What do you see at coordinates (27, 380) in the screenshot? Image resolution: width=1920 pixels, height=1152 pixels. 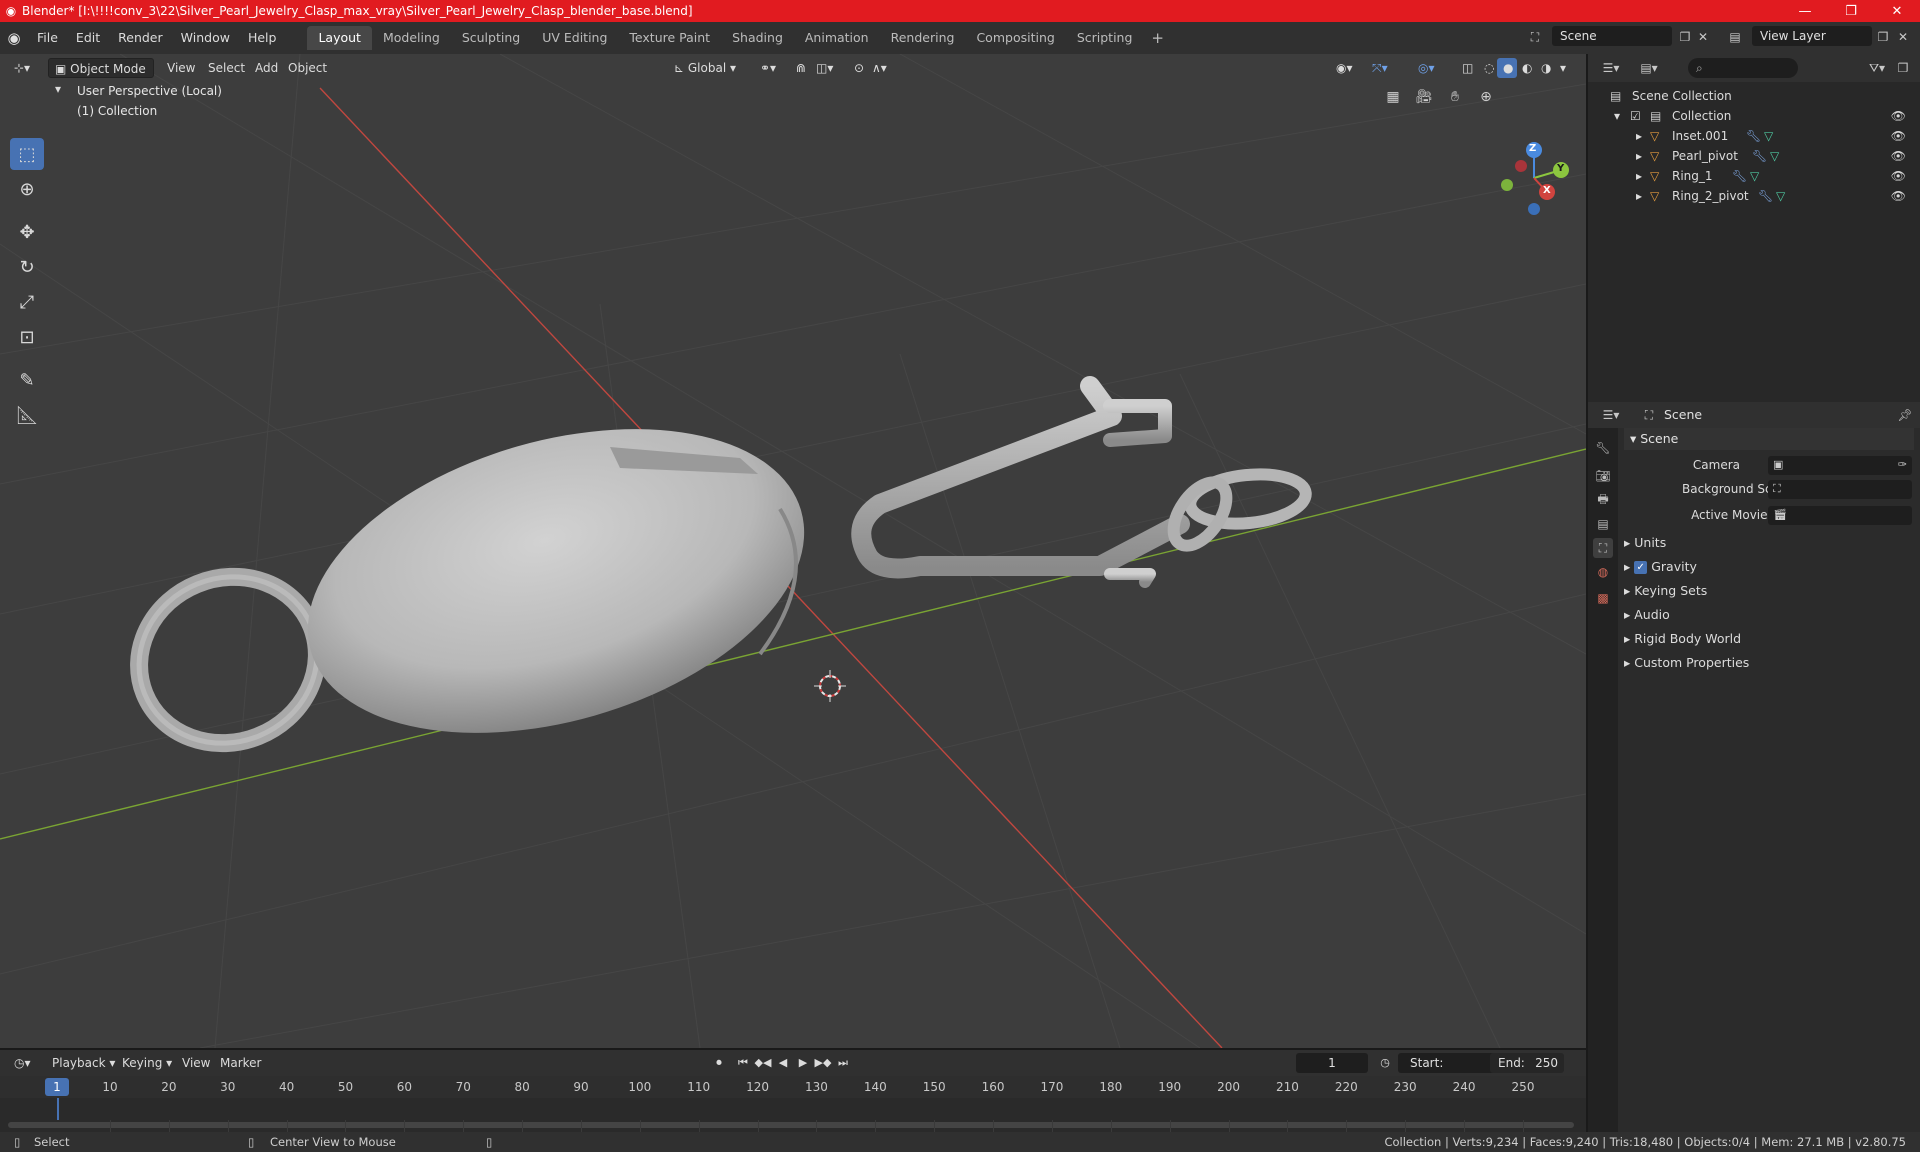 I see `annotate-tool-icon: ✎` at bounding box center [27, 380].